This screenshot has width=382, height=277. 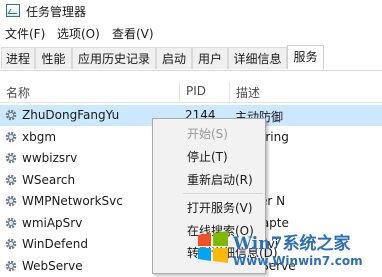 I want to click on watermark-text: Win7系统之家, so click(x=292, y=244).